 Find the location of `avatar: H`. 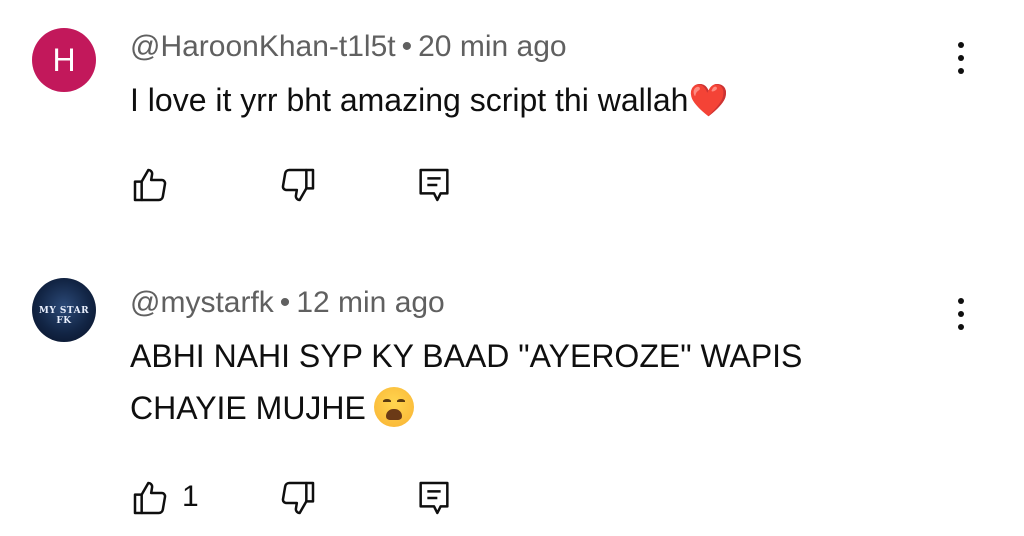

avatar: H is located at coordinates (64, 60).